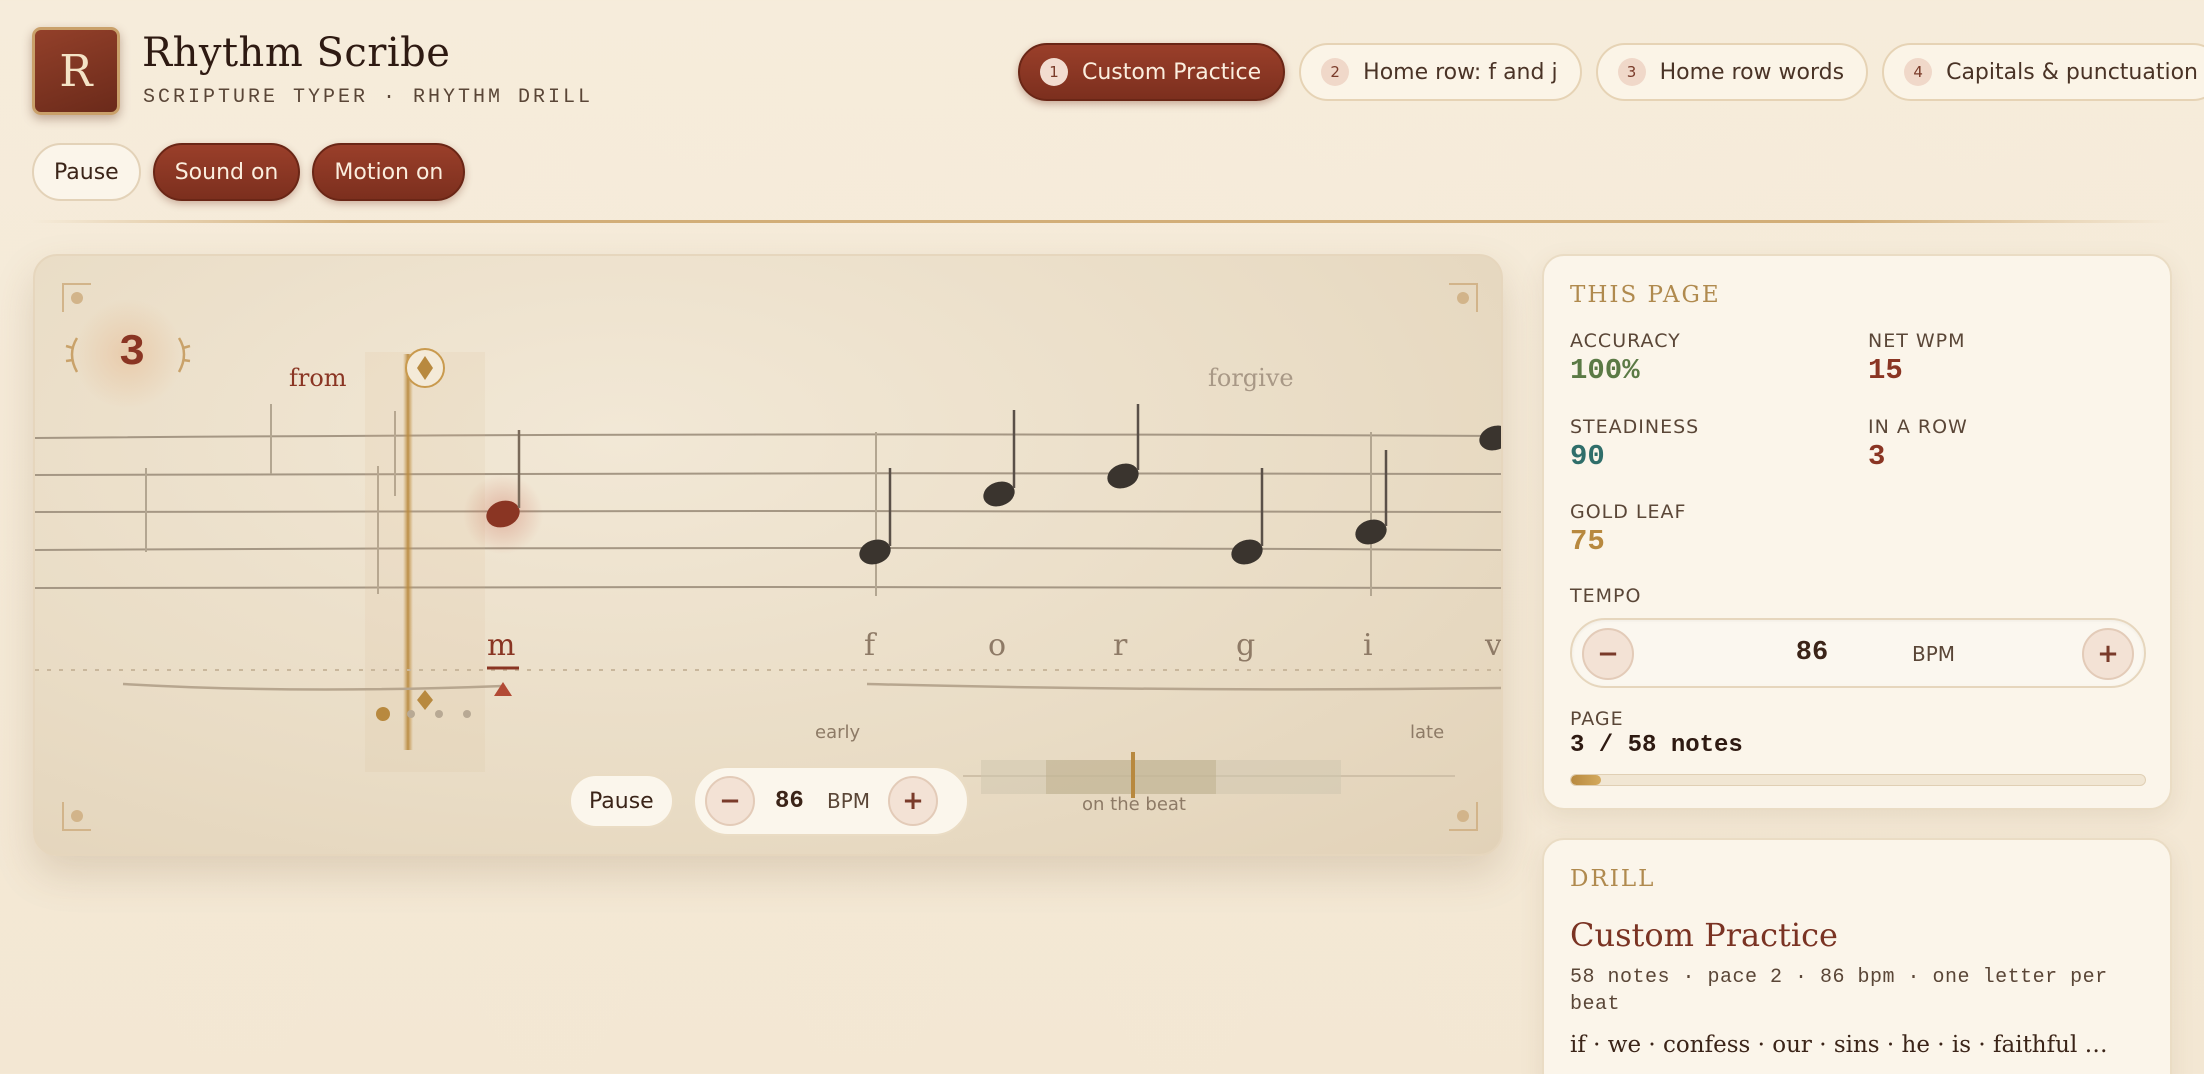 The height and width of the screenshot is (1074, 2204). I want to click on drill-tab-number: 4, so click(1918, 72).